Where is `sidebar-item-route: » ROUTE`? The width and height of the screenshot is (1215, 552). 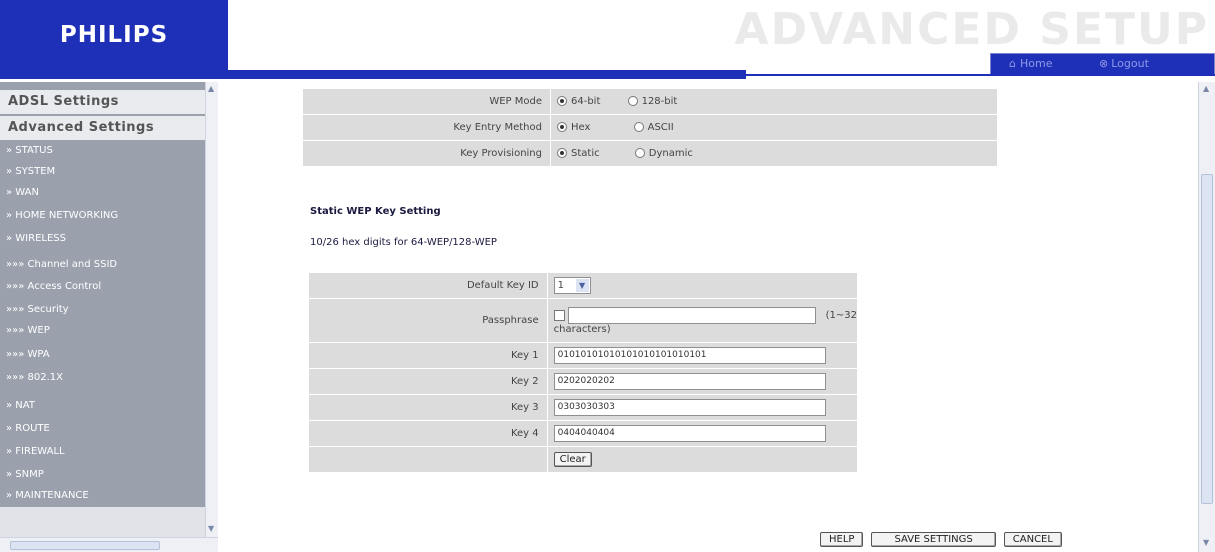
sidebar-item-route: » ROUTE is located at coordinates (102, 428).